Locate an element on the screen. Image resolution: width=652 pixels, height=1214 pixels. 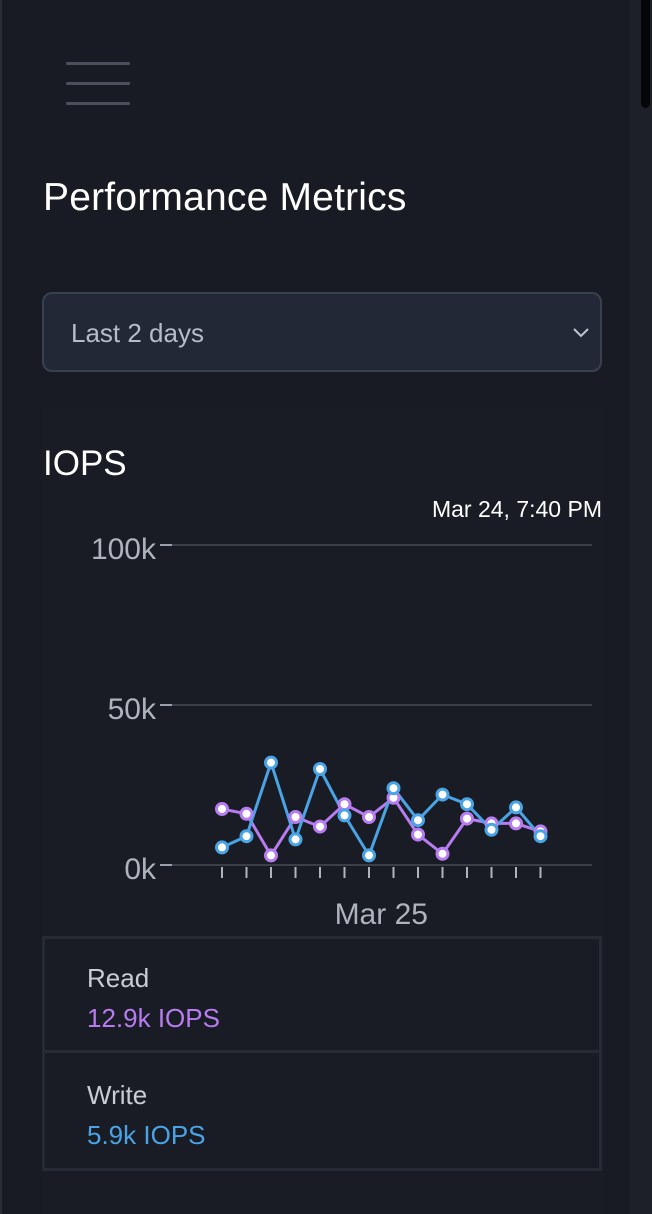
legend-value: 5.9k IOPS is located at coordinates (146, 1135).